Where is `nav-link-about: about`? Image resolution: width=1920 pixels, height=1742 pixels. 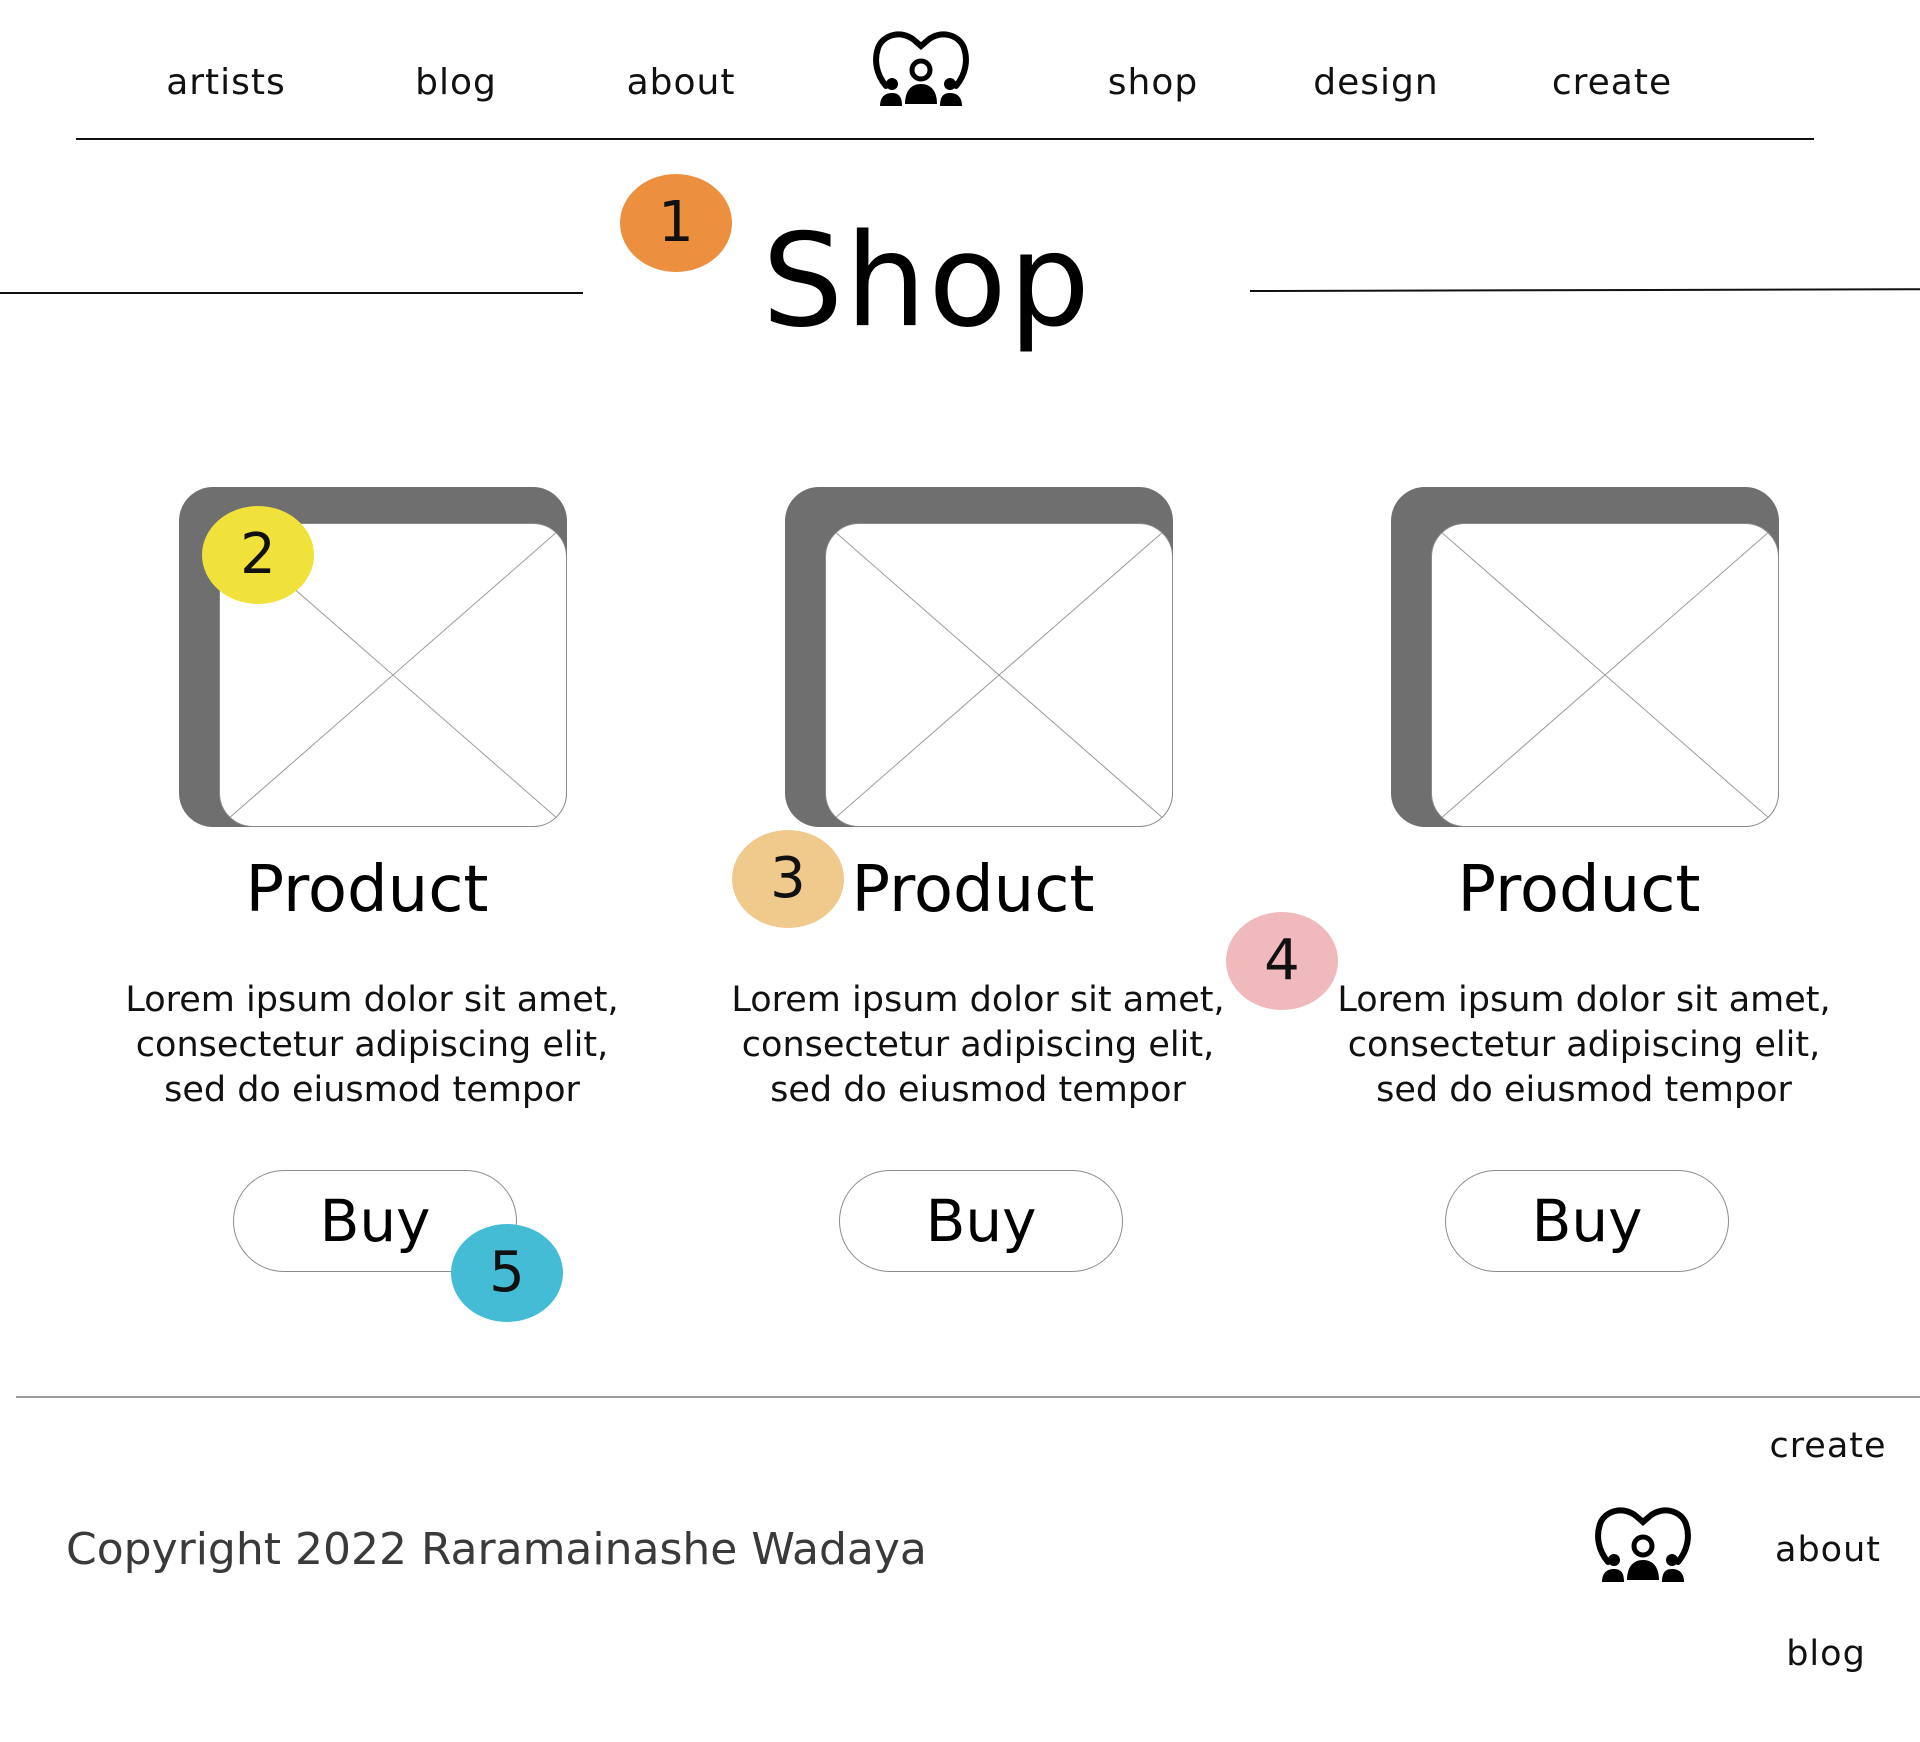 nav-link-about: about is located at coordinates (681, 82).